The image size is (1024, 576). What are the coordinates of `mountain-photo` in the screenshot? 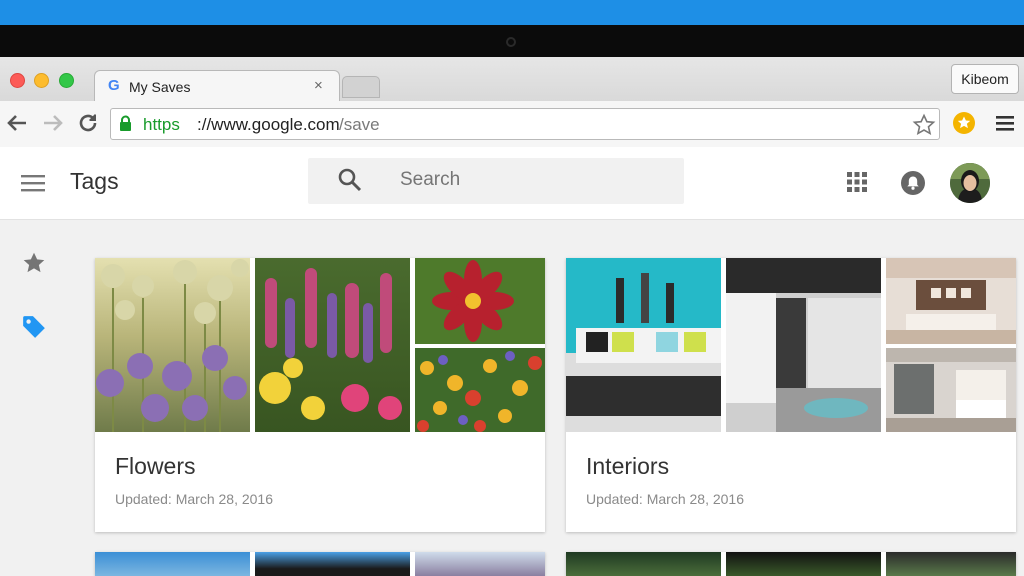 It's located at (332, 564).